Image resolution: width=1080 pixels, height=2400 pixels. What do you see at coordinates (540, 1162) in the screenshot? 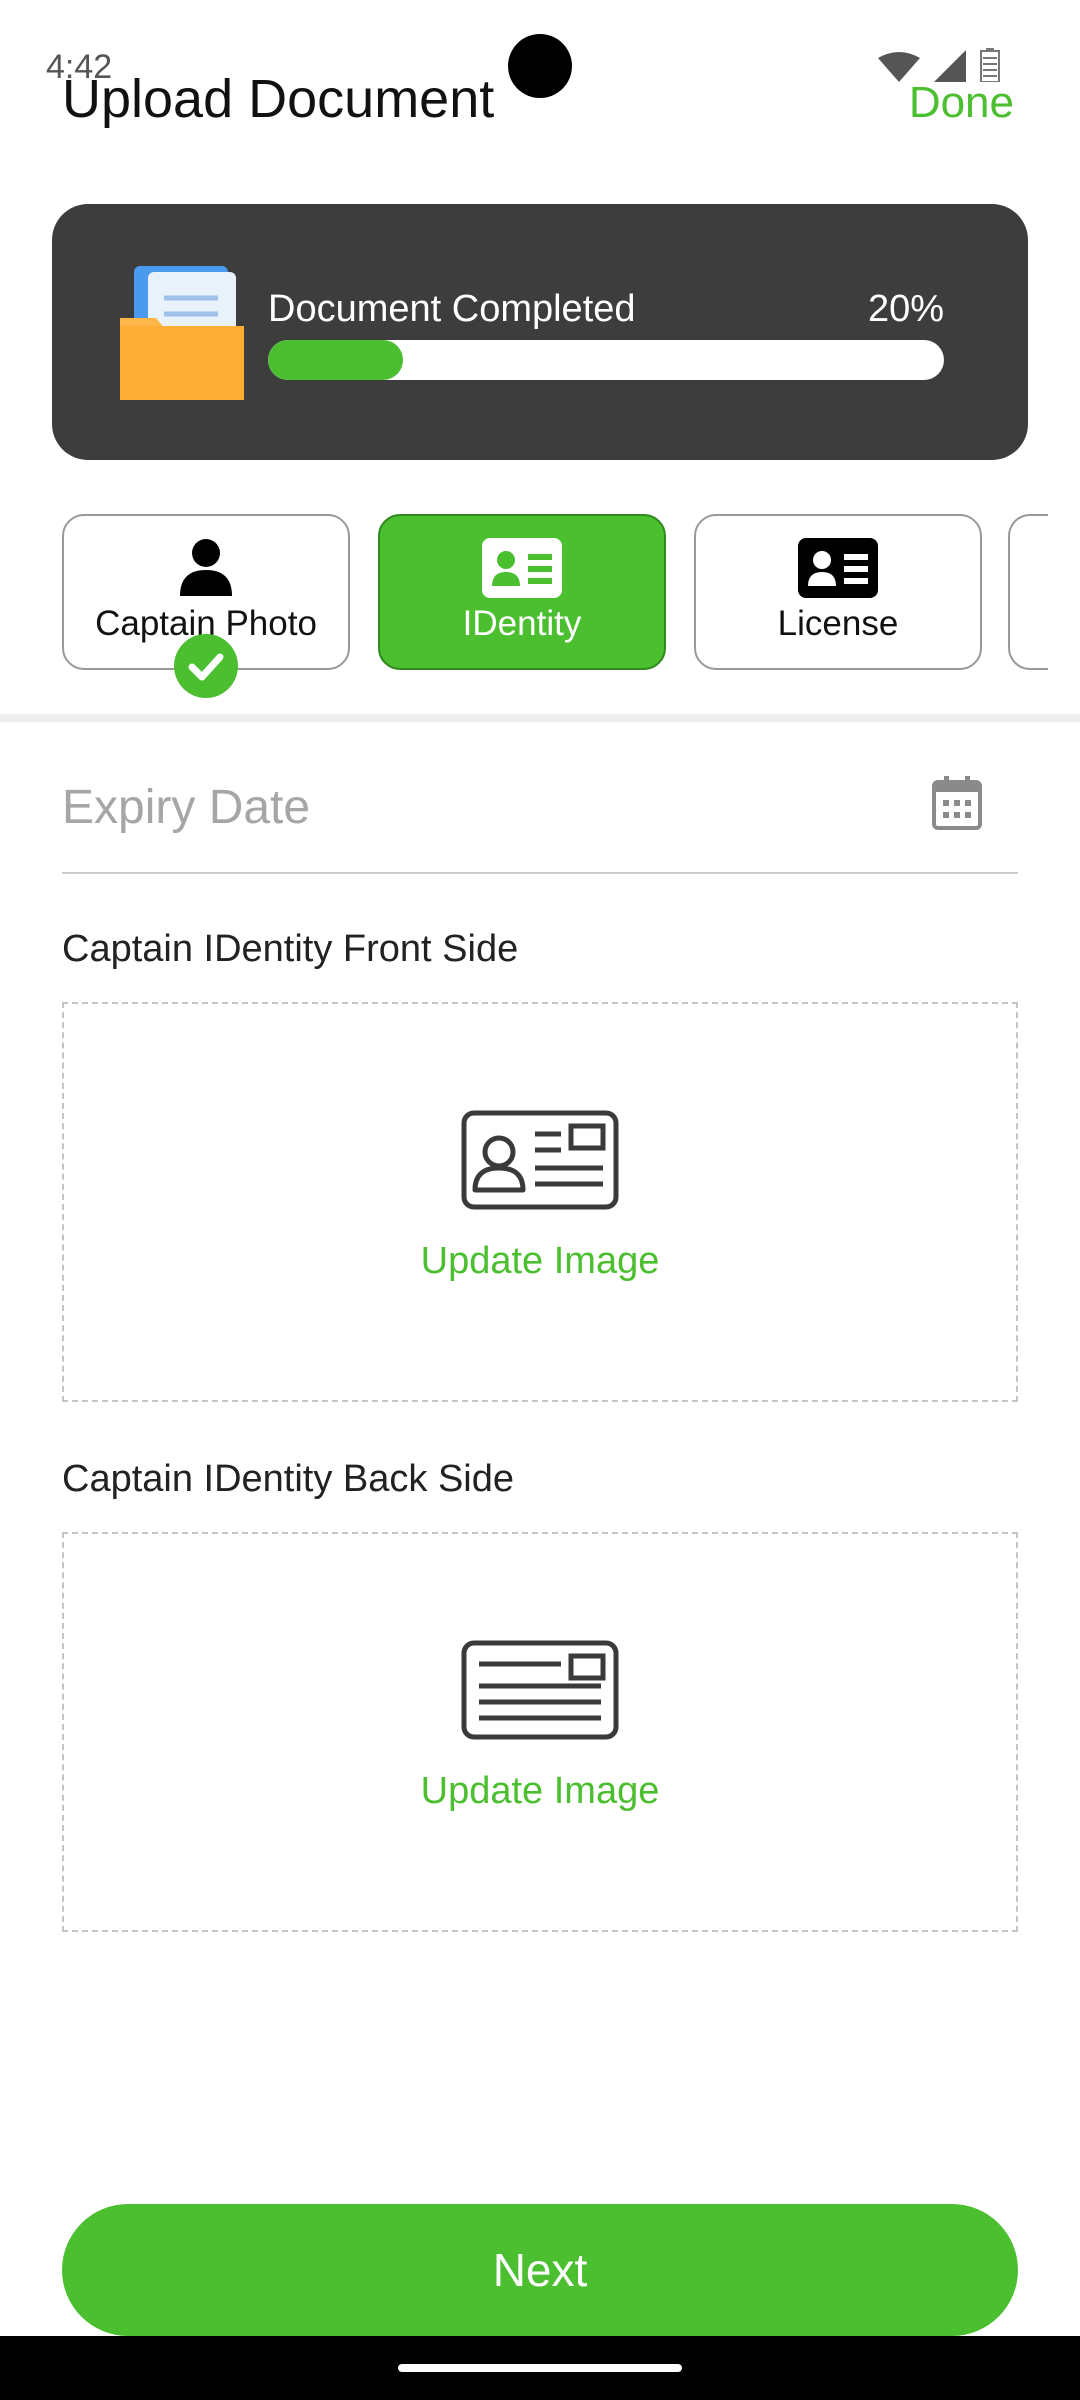
I see `id-card-front-icon` at bounding box center [540, 1162].